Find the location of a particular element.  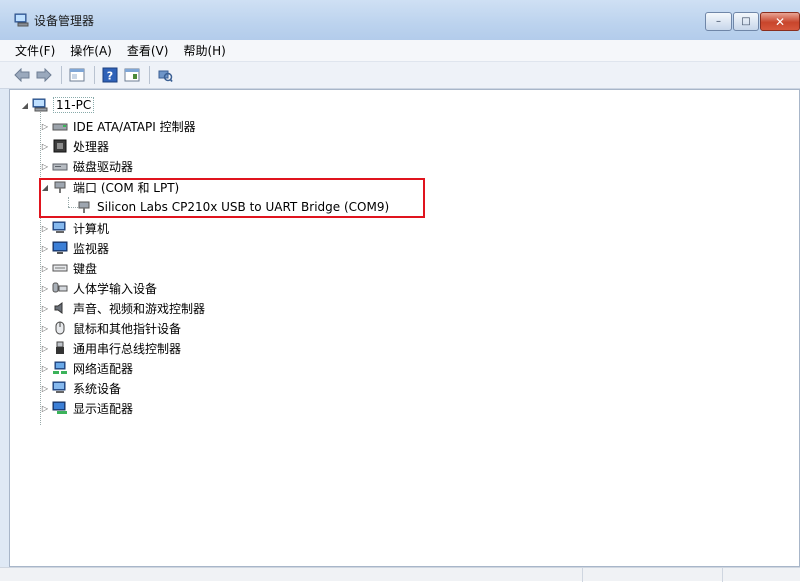

tree-item: ▷ 键盘 is located at coordinates (68, 268).